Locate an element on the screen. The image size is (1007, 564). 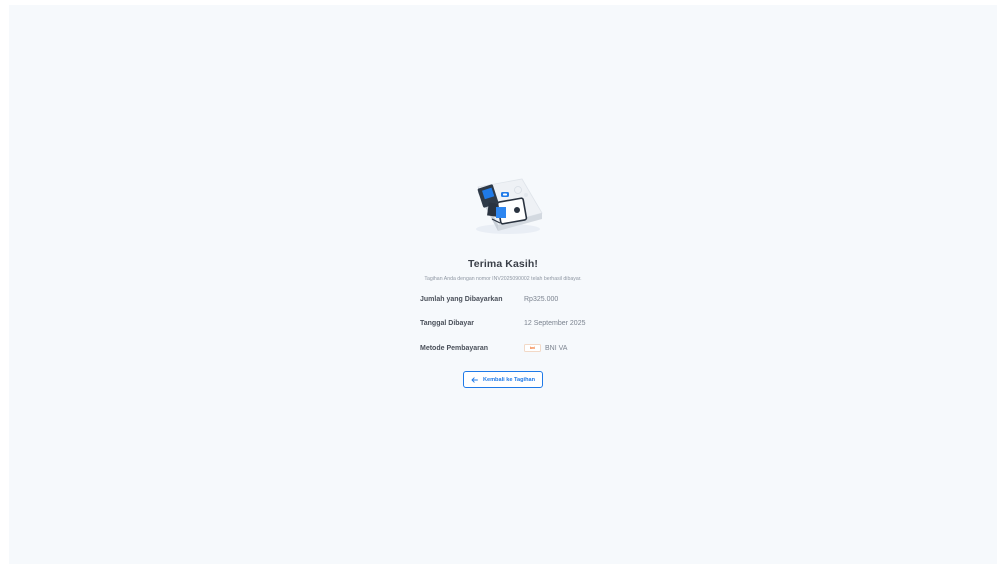
payment-date-label: Tanggal Dibayar is located at coordinates (447, 323).